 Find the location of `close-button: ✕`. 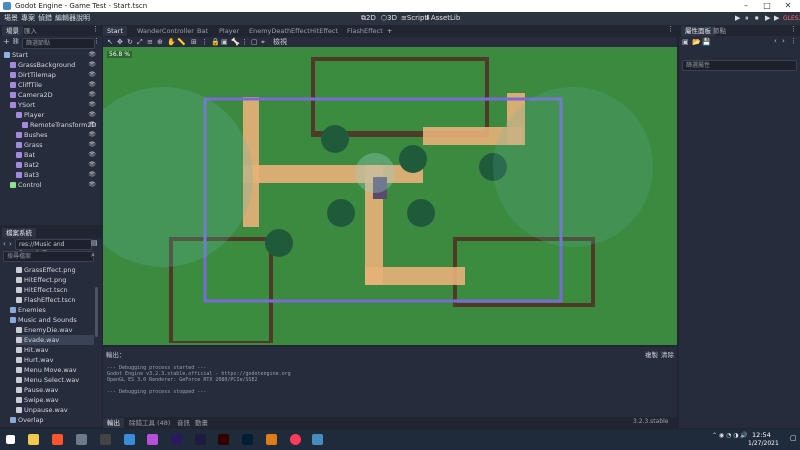

close-button: ✕ is located at coordinates (788, 6).